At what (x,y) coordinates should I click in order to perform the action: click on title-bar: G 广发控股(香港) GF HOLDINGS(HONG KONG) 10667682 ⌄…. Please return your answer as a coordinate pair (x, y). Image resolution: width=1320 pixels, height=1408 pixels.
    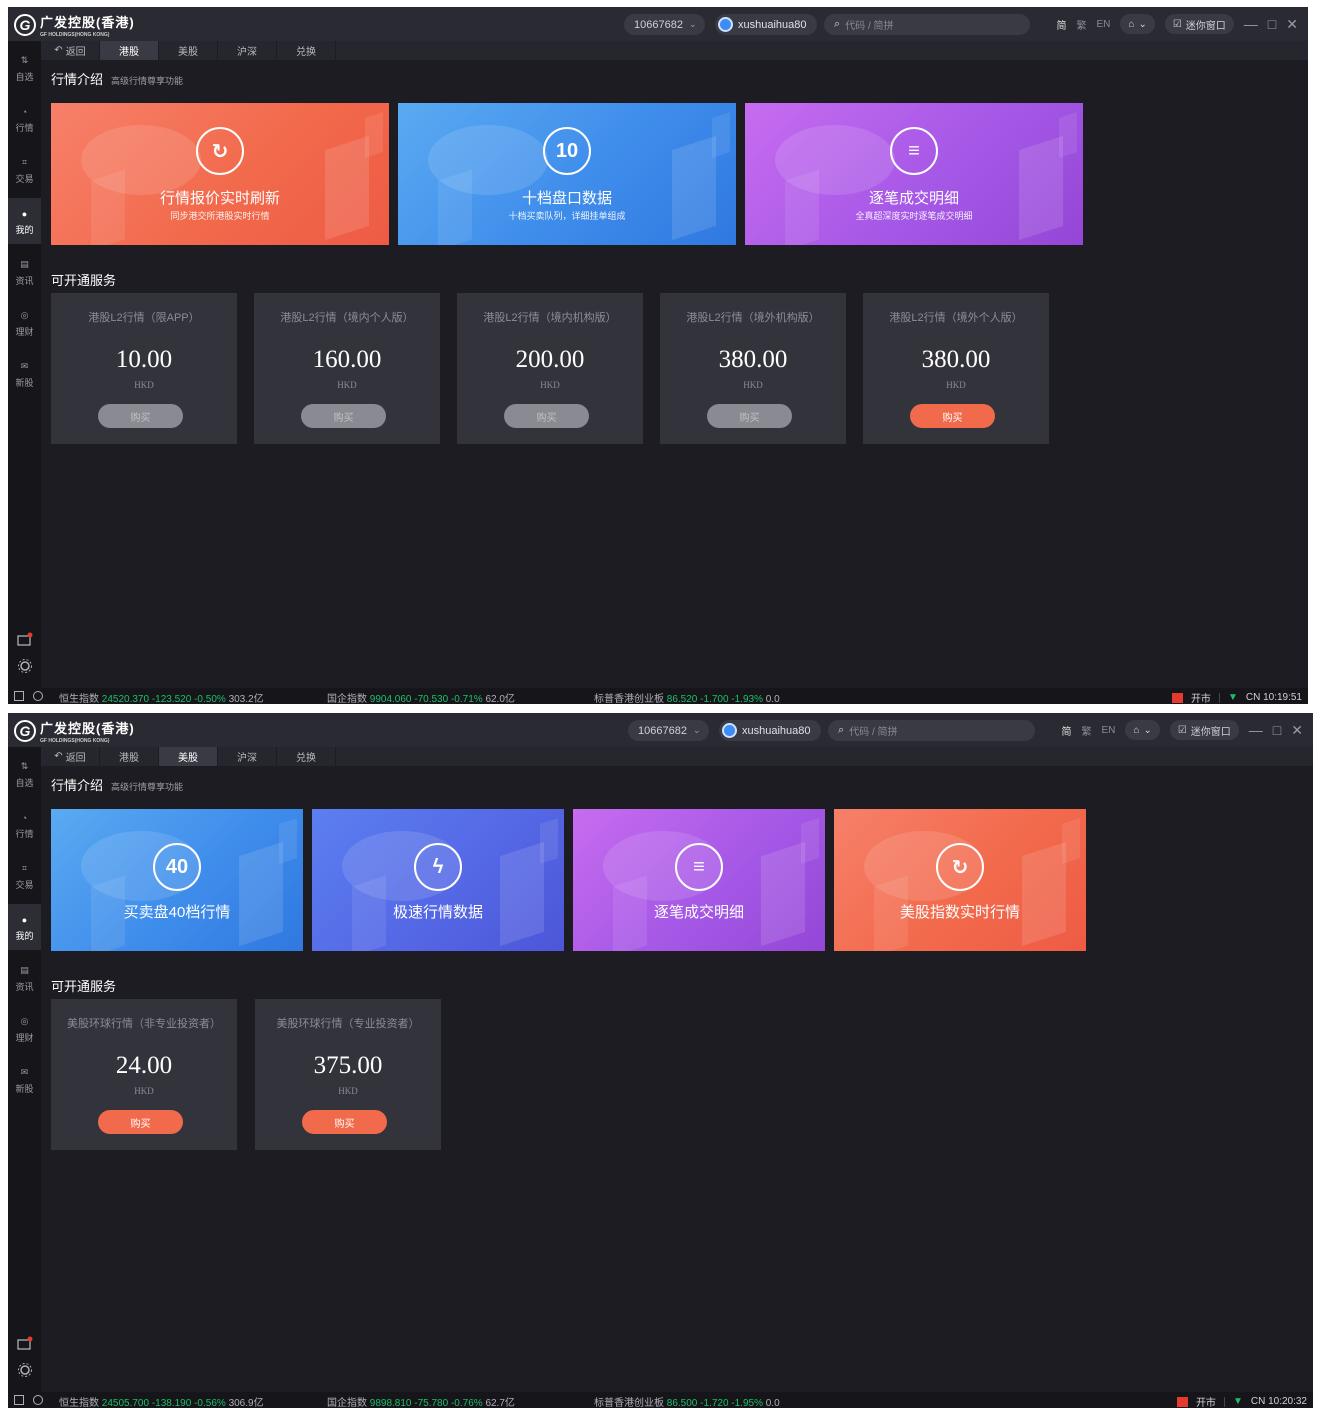
    Looking at the image, I should click on (658, 24).